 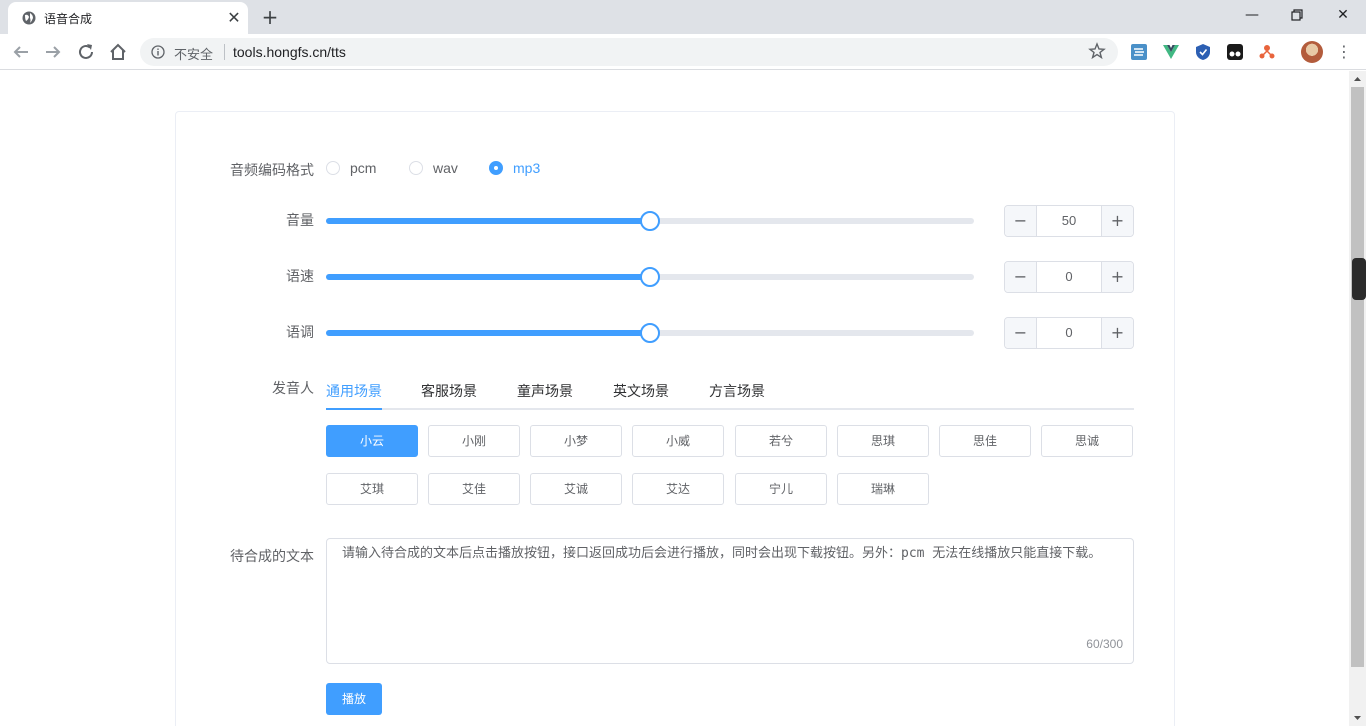 I want to click on speaker-scene-tabs: 通用场景 客服场景 童声场景 英文场景 方言场景, so click(x=730, y=391).